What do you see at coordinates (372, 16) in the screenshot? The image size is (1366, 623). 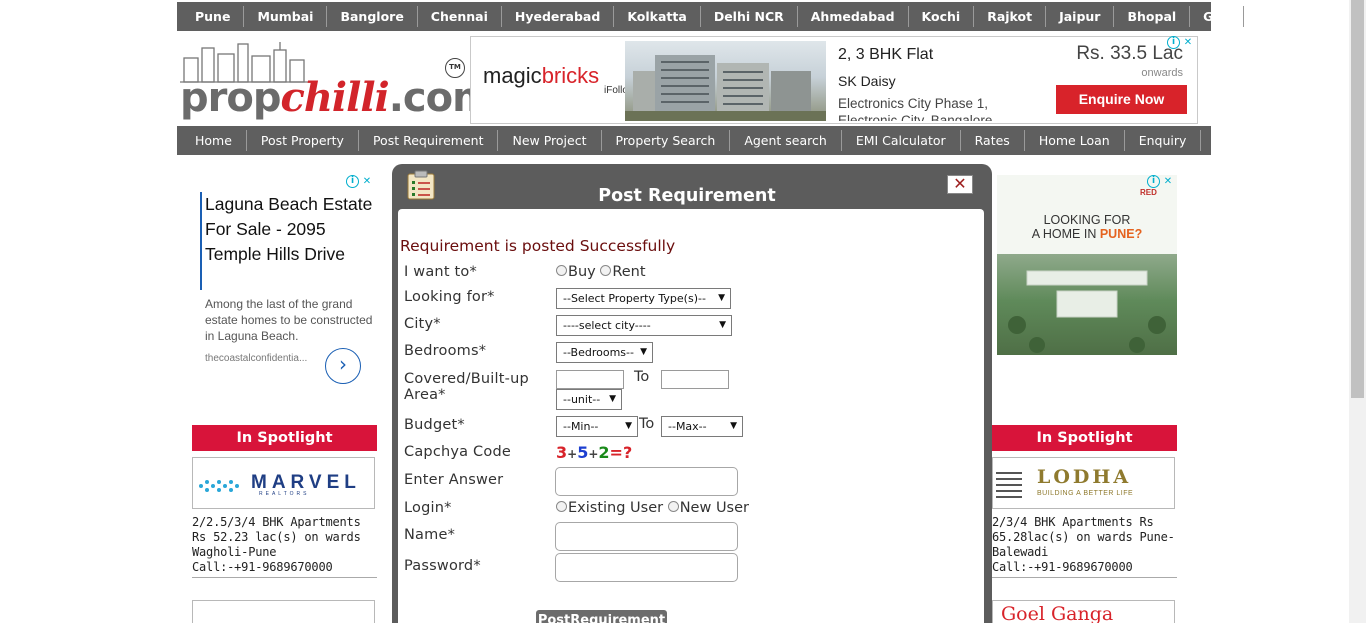 I see `city-link-banglore: Banglore` at bounding box center [372, 16].